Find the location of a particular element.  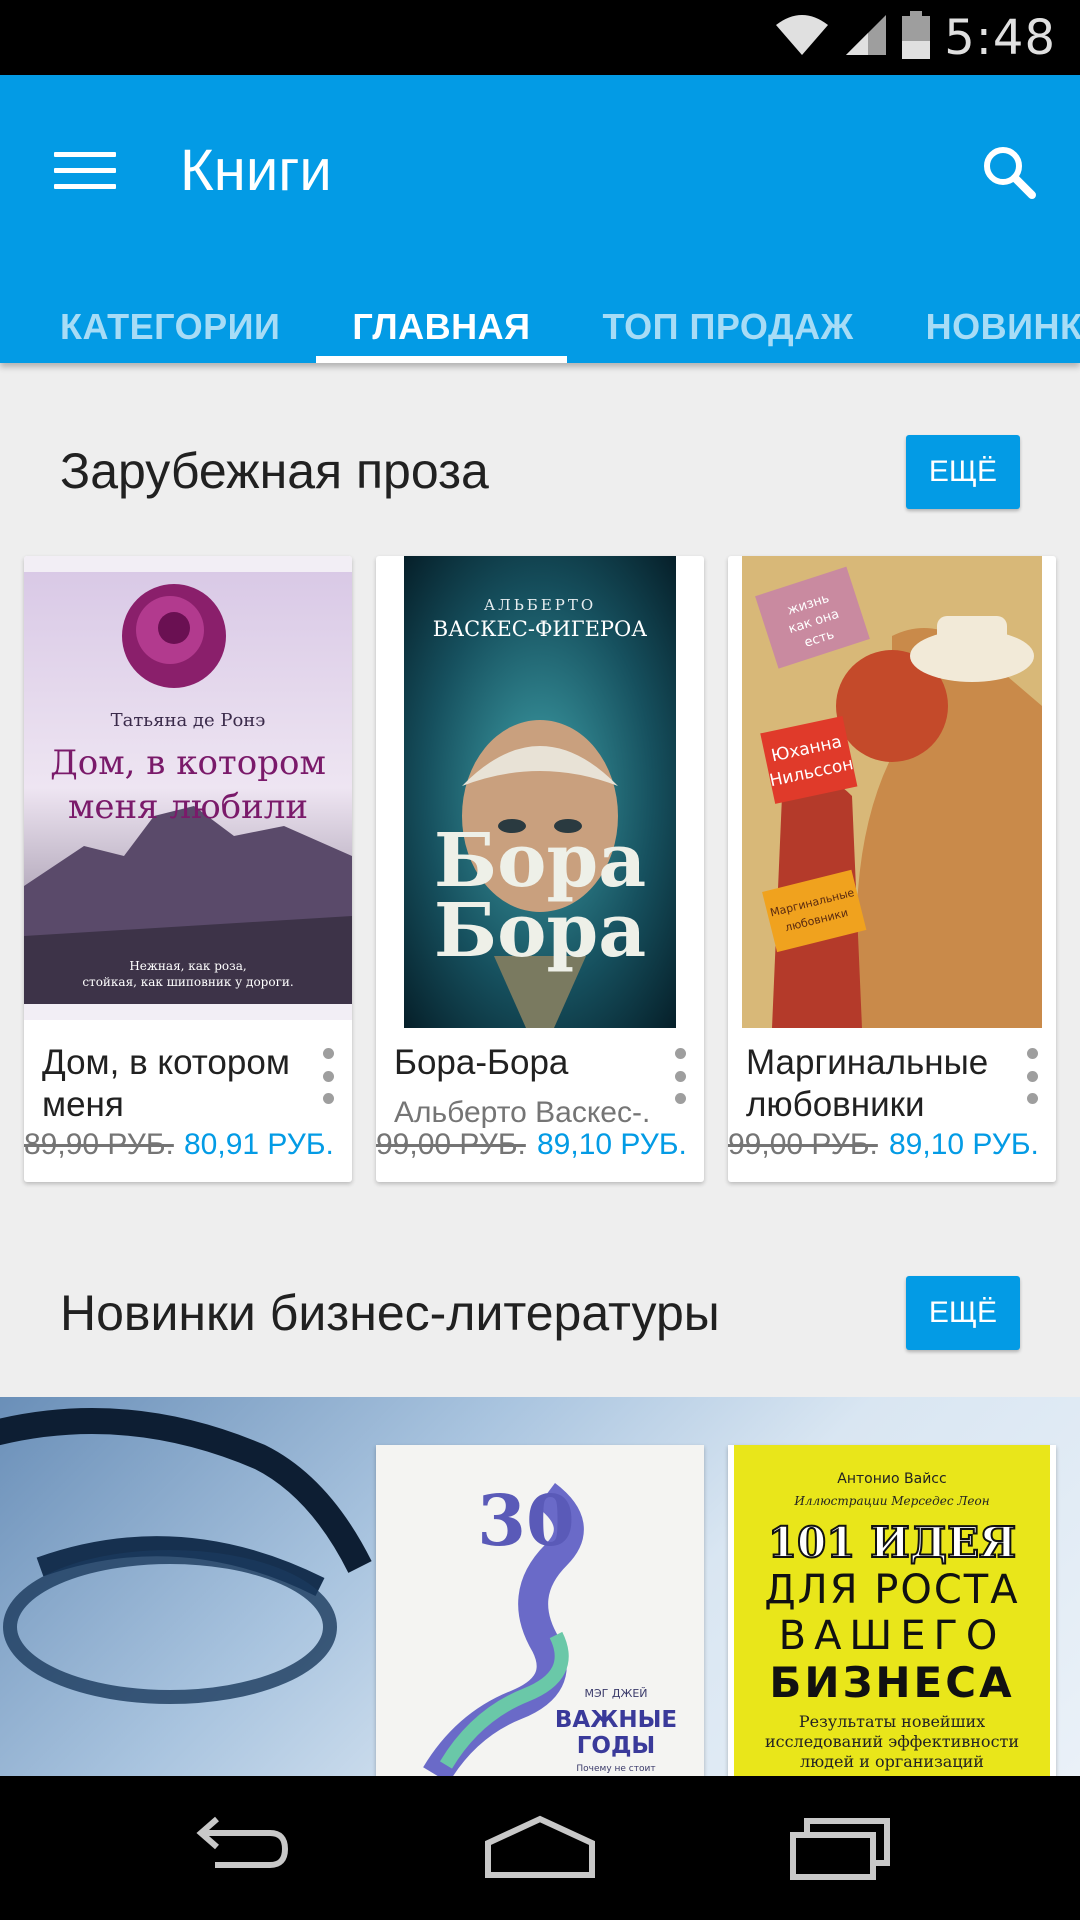

home-icon is located at coordinates (540, 1848).